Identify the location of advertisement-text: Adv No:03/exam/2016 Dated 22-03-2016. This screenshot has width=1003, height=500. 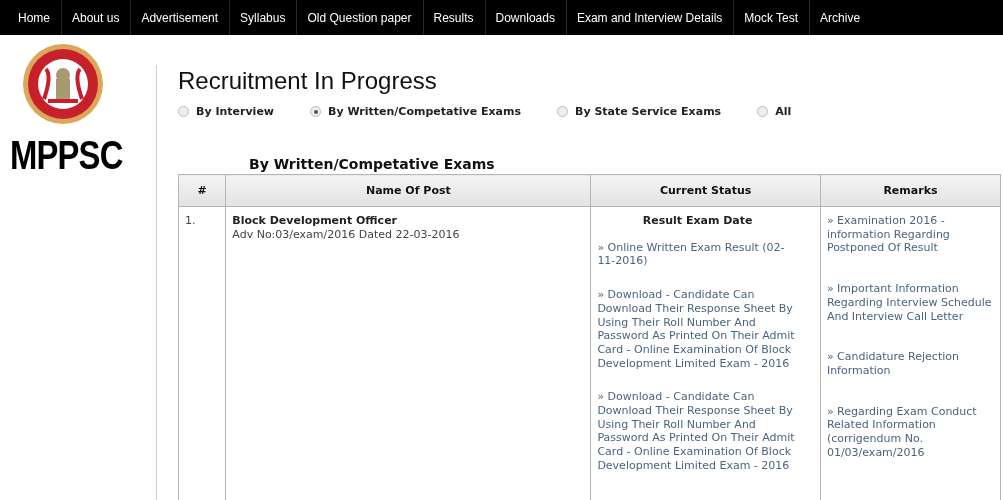
(346, 234).